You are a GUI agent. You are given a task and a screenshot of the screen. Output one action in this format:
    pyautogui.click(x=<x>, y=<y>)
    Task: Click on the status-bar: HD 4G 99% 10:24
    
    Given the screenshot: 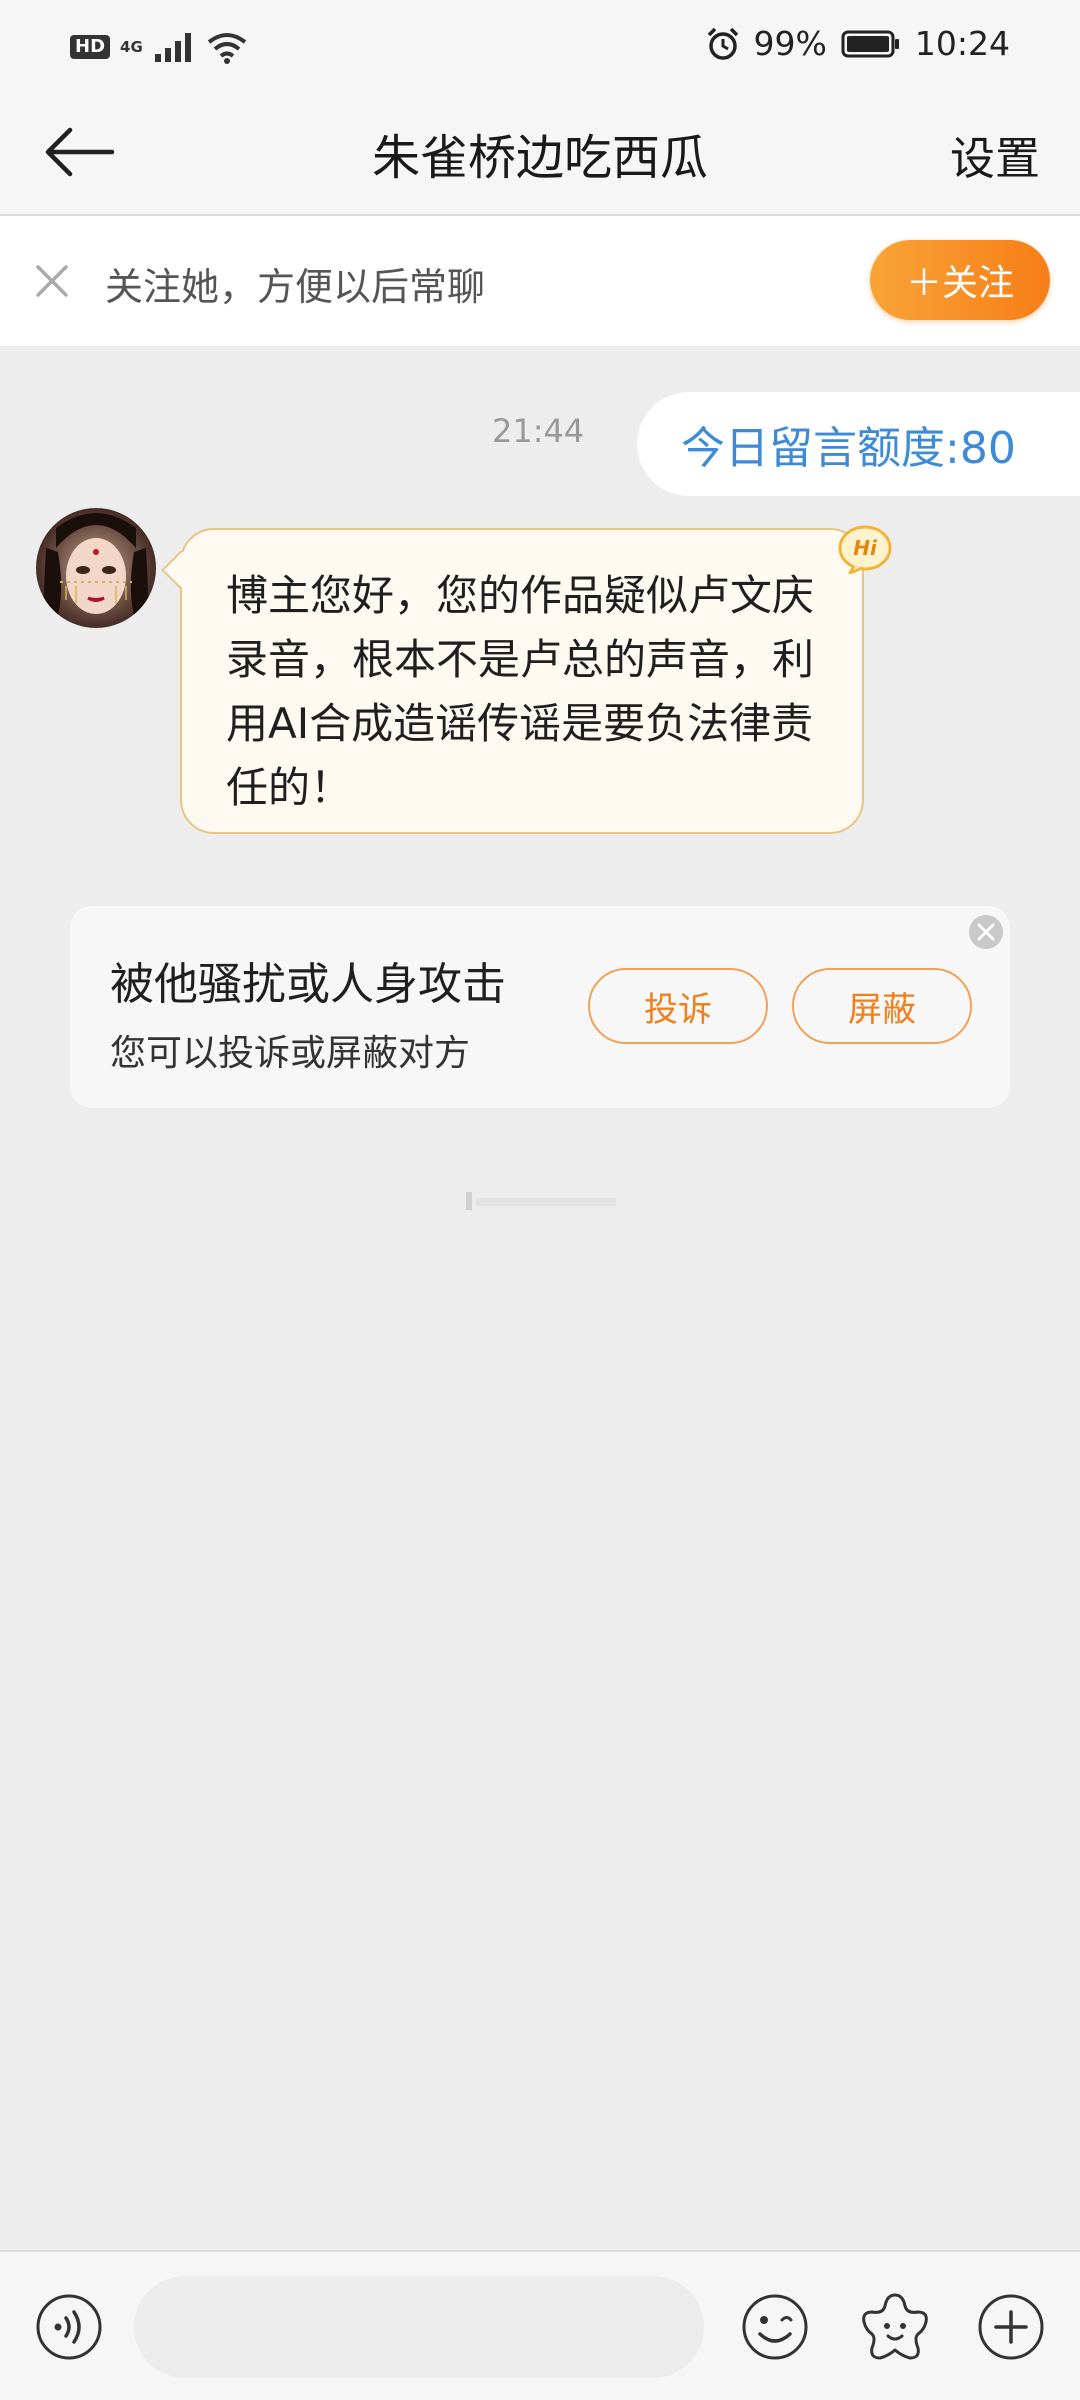 What is the action you would take?
    pyautogui.click(x=540, y=46)
    